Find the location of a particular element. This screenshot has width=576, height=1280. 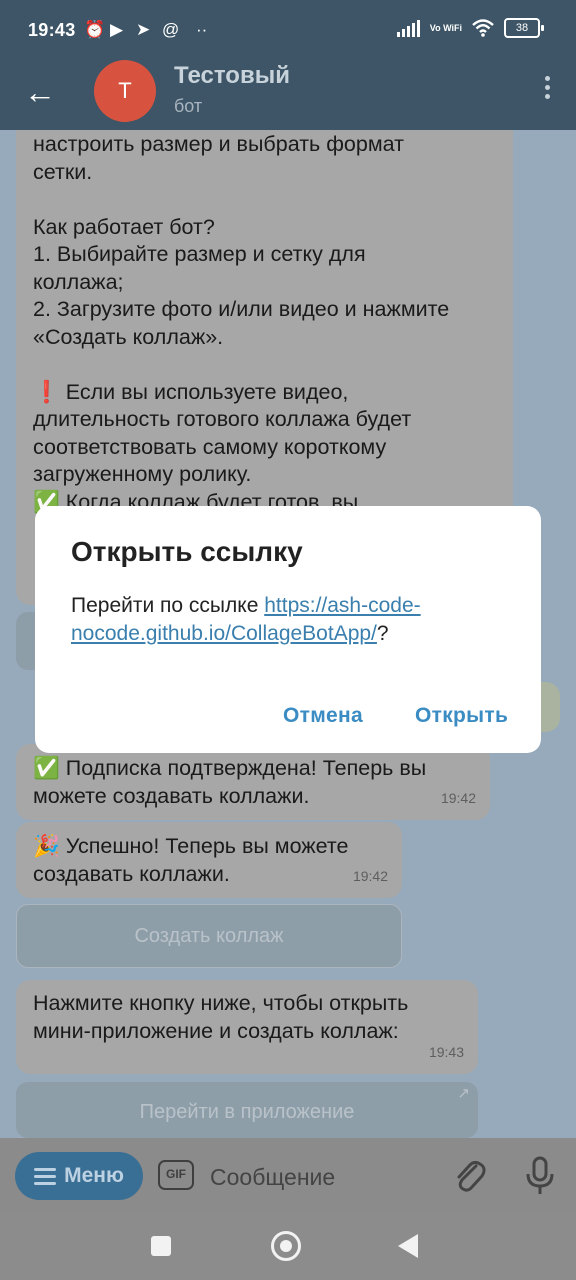

status-bar: 19:43 ⏰ ▶ ➤ @ ·· Vo WiFi 38 is located at coordinates (288, 32).